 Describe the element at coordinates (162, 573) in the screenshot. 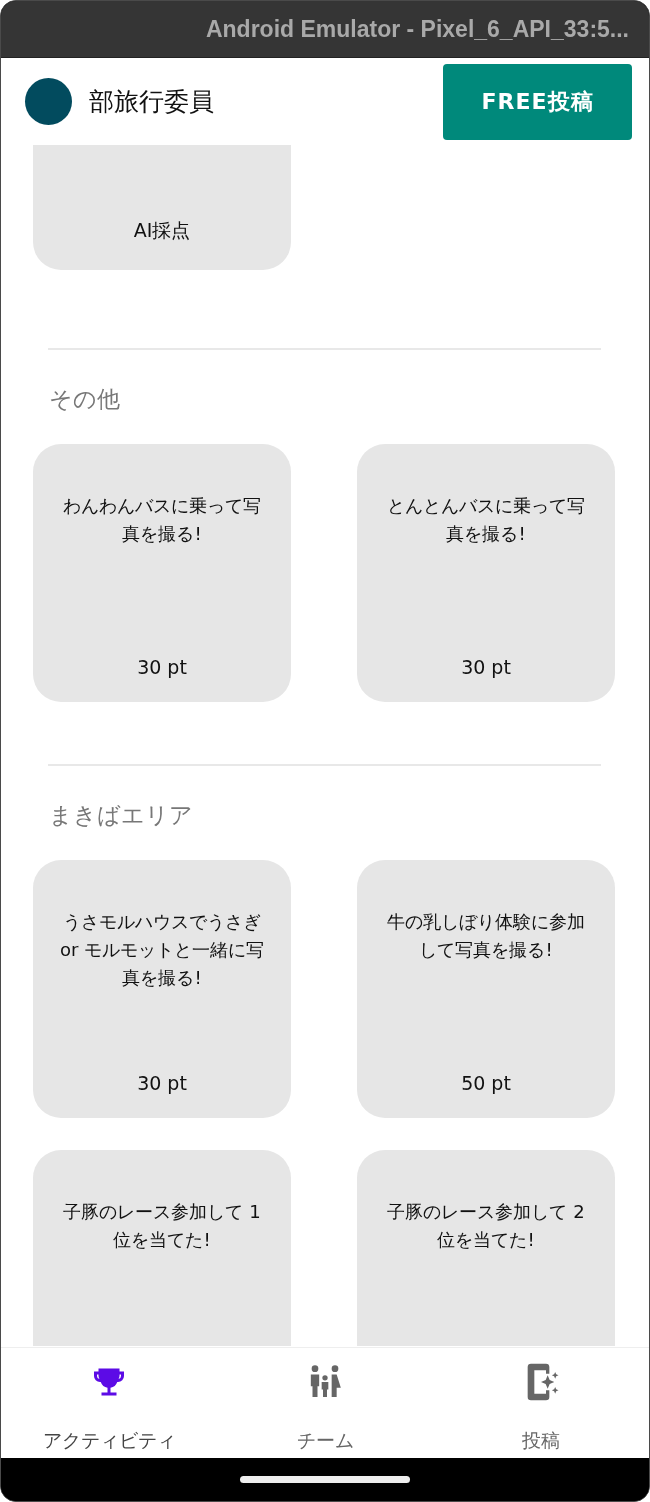

I see `activity-card: わんわんバスに乗って写真を撮る! 30 pt` at that location.